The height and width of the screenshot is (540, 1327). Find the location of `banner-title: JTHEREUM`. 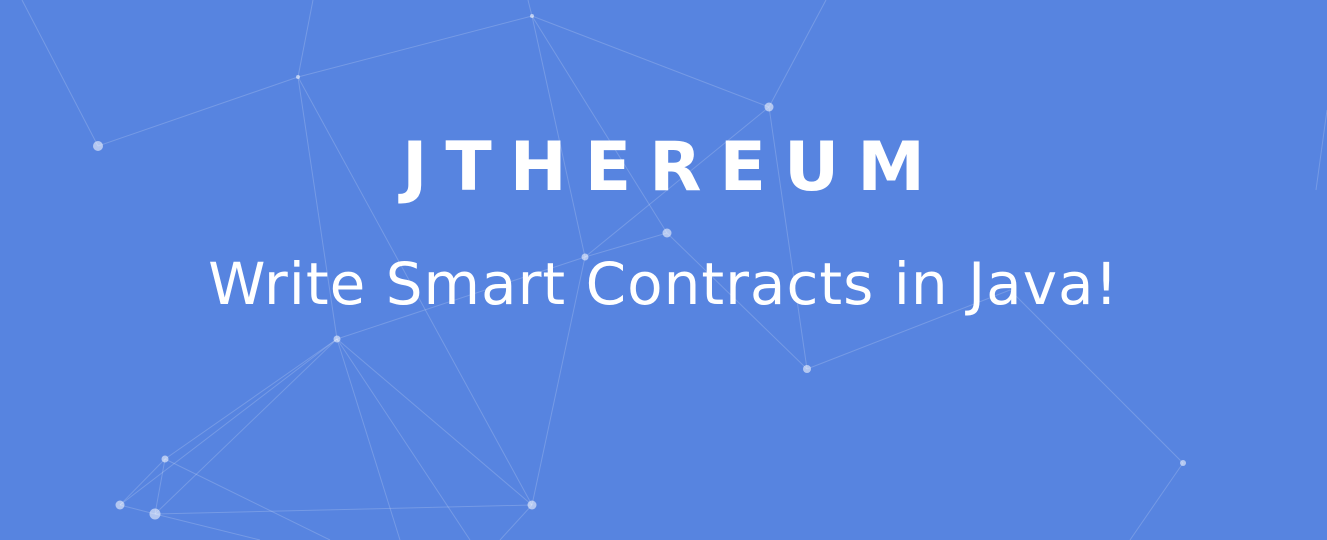

banner-title: JTHEREUM is located at coordinates (672, 167).